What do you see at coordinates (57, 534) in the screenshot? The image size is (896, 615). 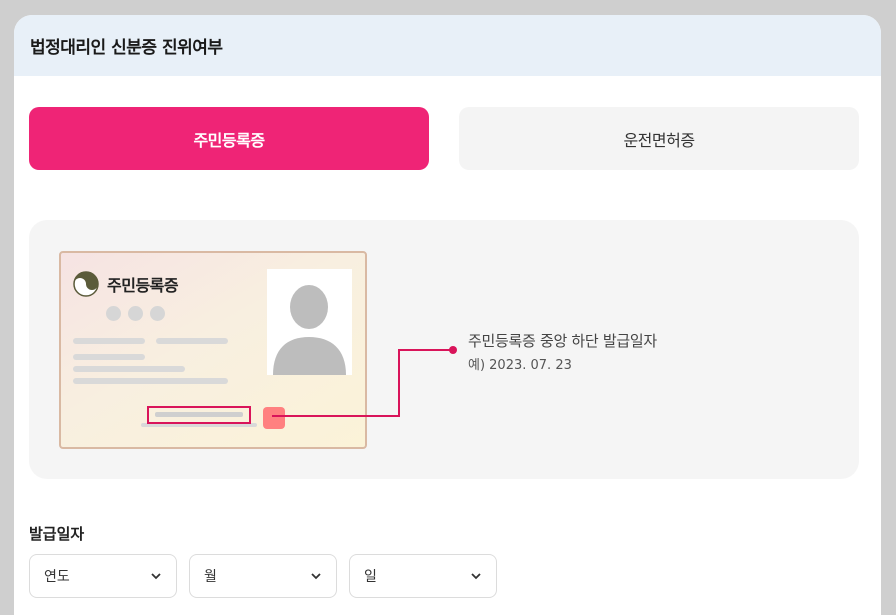 I see `issue-date-label: 발급일자` at bounding box center [57, 534].